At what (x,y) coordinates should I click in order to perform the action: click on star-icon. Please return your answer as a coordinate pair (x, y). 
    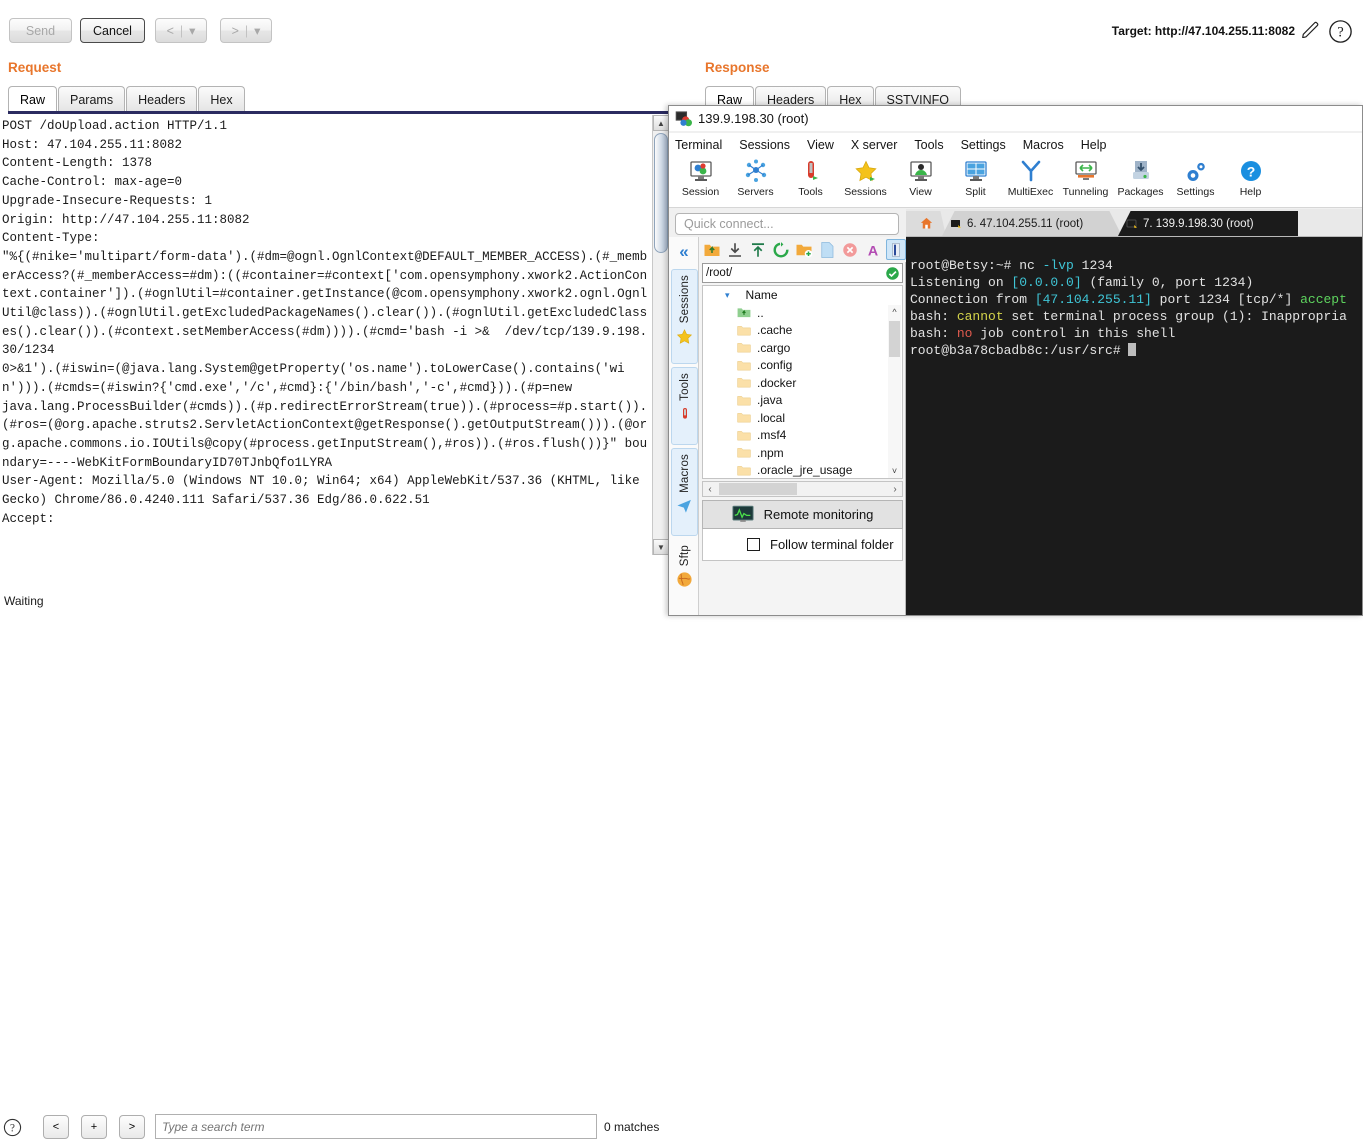
    Looking at the image, I should click on (685, 336).